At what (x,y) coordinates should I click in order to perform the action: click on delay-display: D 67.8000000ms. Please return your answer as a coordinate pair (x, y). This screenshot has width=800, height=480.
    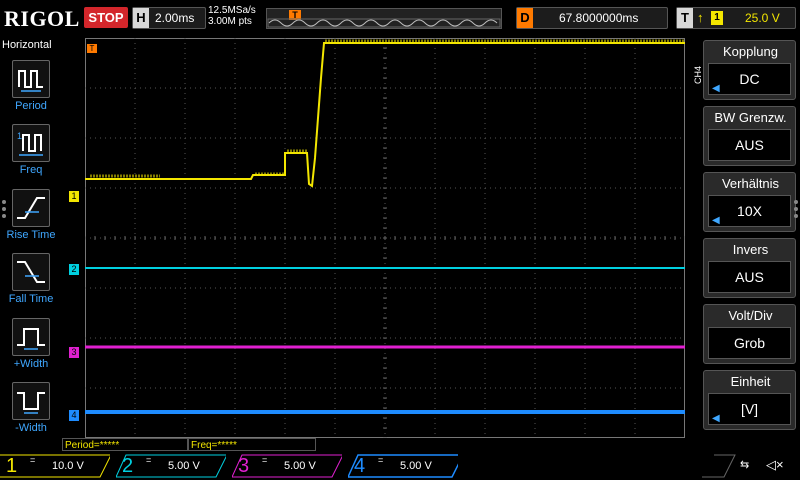
    Looking at the image, I should click on (592, 18).